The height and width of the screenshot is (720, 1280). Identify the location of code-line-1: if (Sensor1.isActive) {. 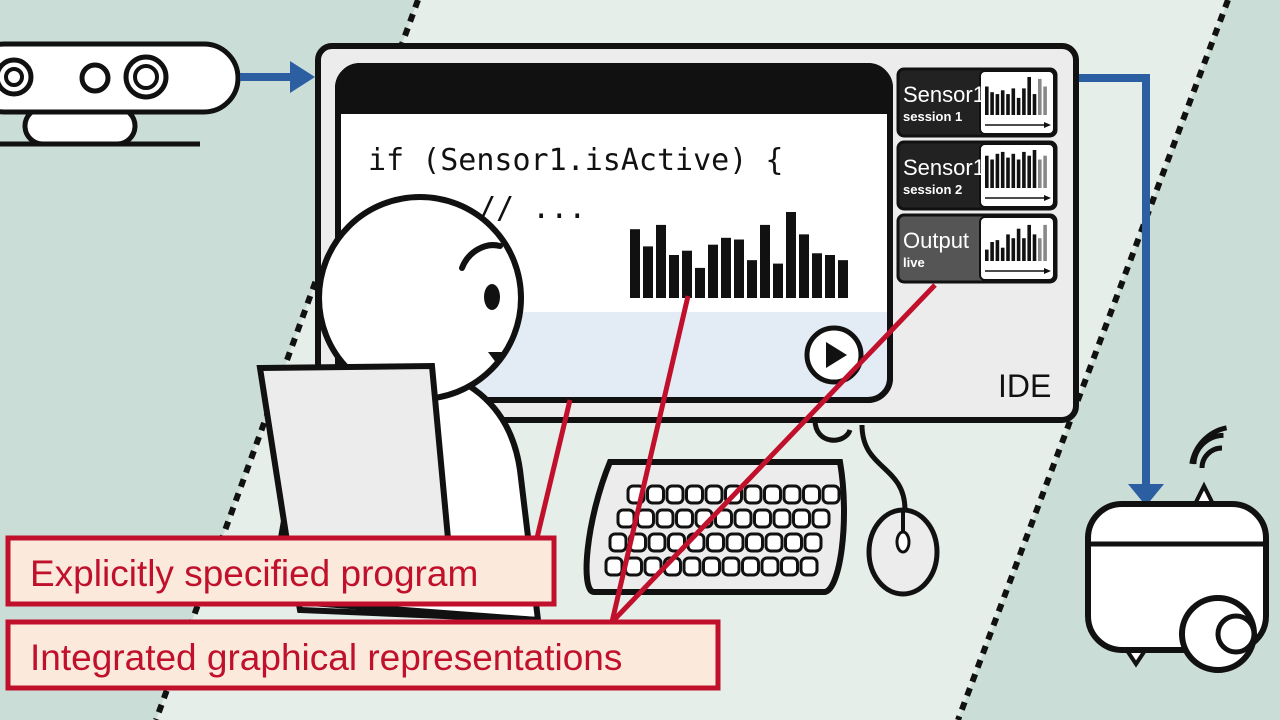
(575, 160).